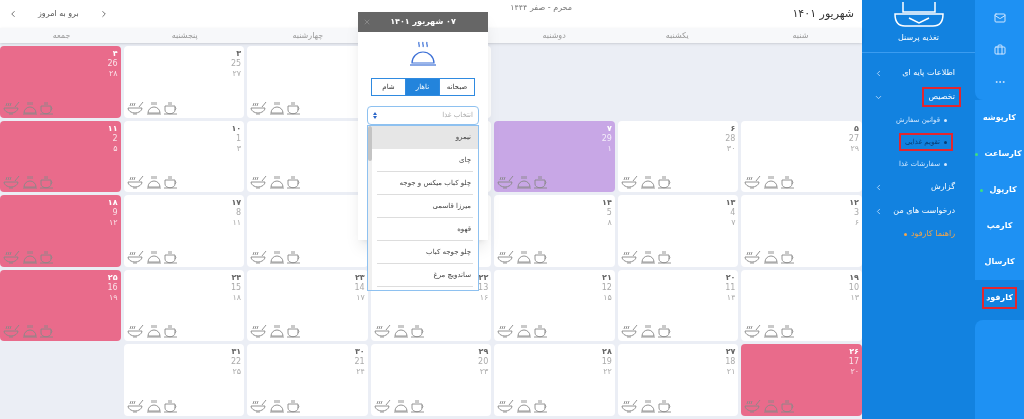 The width and height of the screenshot is (1024, 419). Describe the element at coordinates (554, 36) in the screenshot. I see `weekday-label: دوشنبه` at that location.